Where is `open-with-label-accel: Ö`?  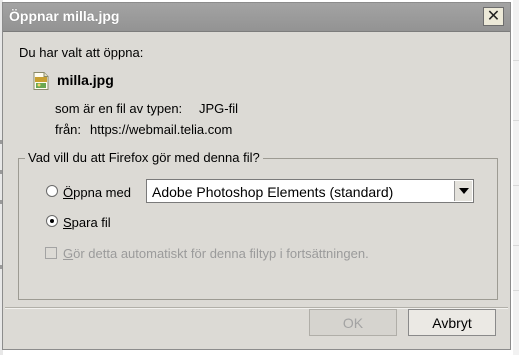
open-with-label-accel: Ö is located at coordinates (68, 192).